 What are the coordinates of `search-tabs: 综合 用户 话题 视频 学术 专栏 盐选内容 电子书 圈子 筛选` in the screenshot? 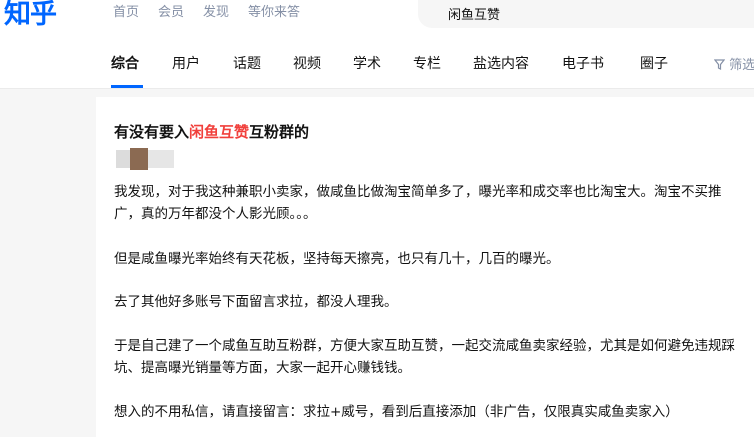 It's located at (377, 63).